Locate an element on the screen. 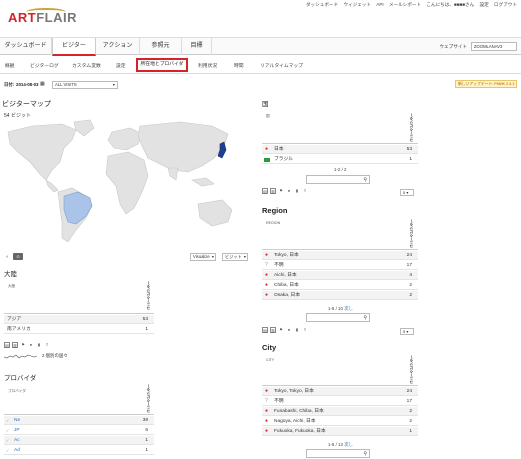 The height and width of the screenshot is (459, 521). tab-referrers: 参照元 is located at coordinates (161, 46).